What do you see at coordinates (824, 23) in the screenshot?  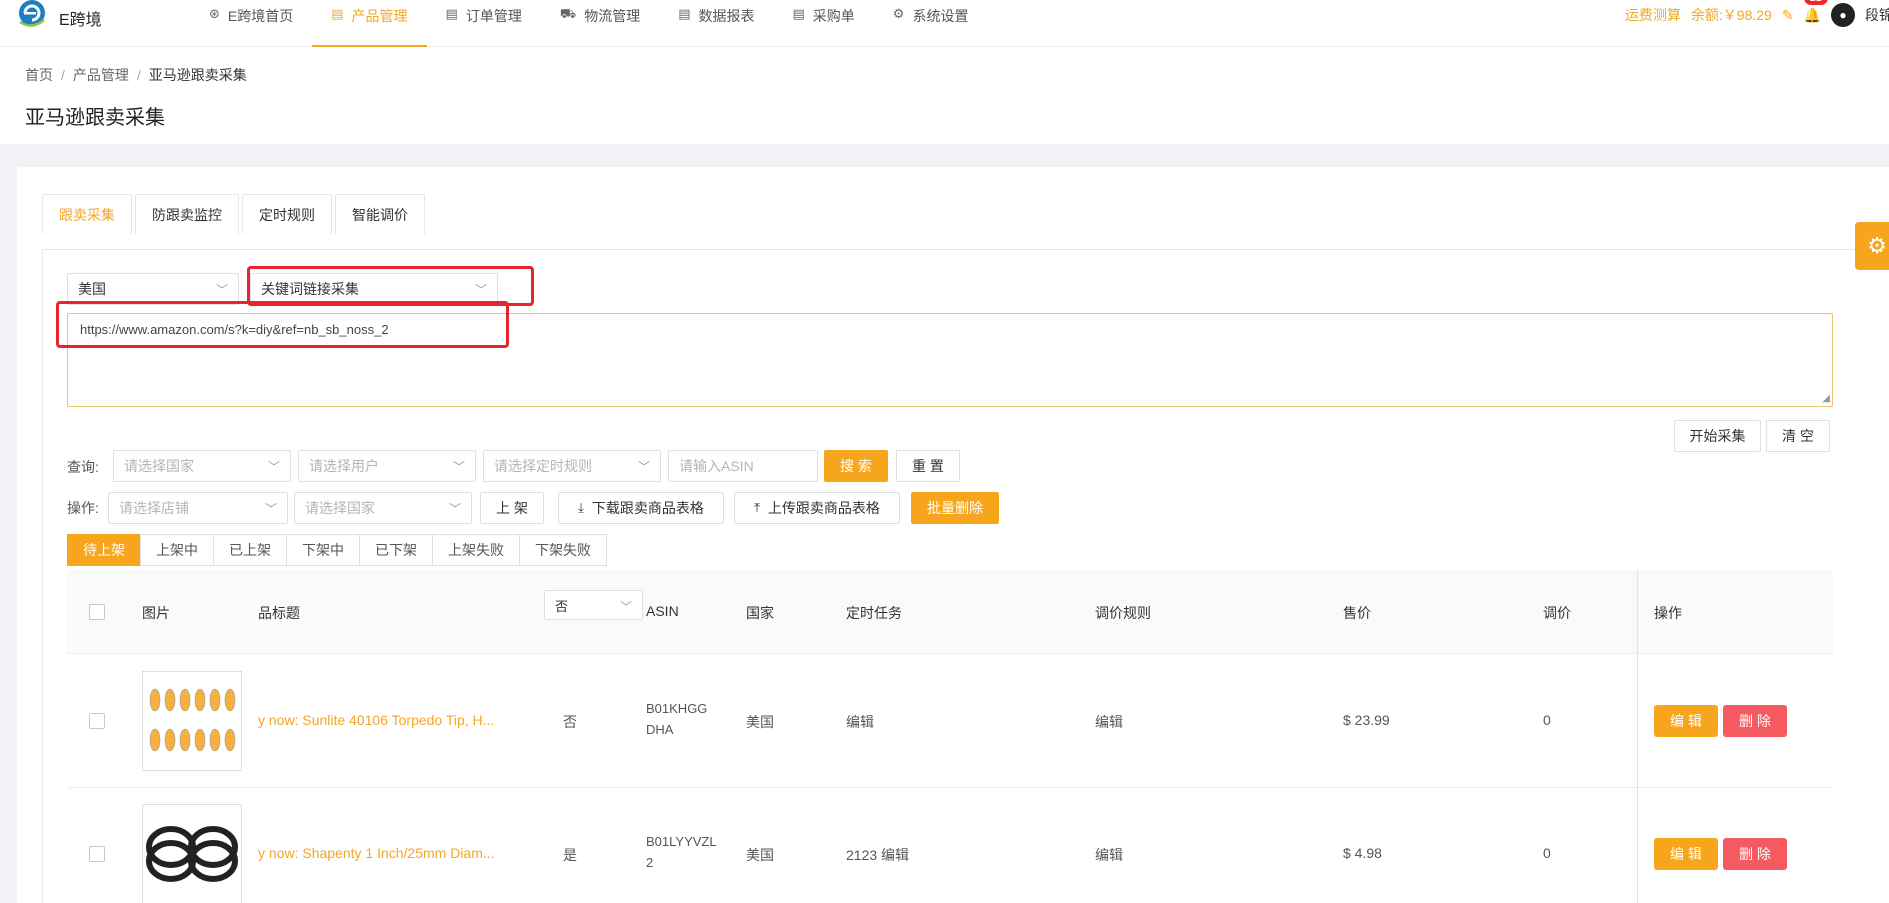 I see `nav-item-purchase: ▤ 采购单` at bounding box center [824, 23].